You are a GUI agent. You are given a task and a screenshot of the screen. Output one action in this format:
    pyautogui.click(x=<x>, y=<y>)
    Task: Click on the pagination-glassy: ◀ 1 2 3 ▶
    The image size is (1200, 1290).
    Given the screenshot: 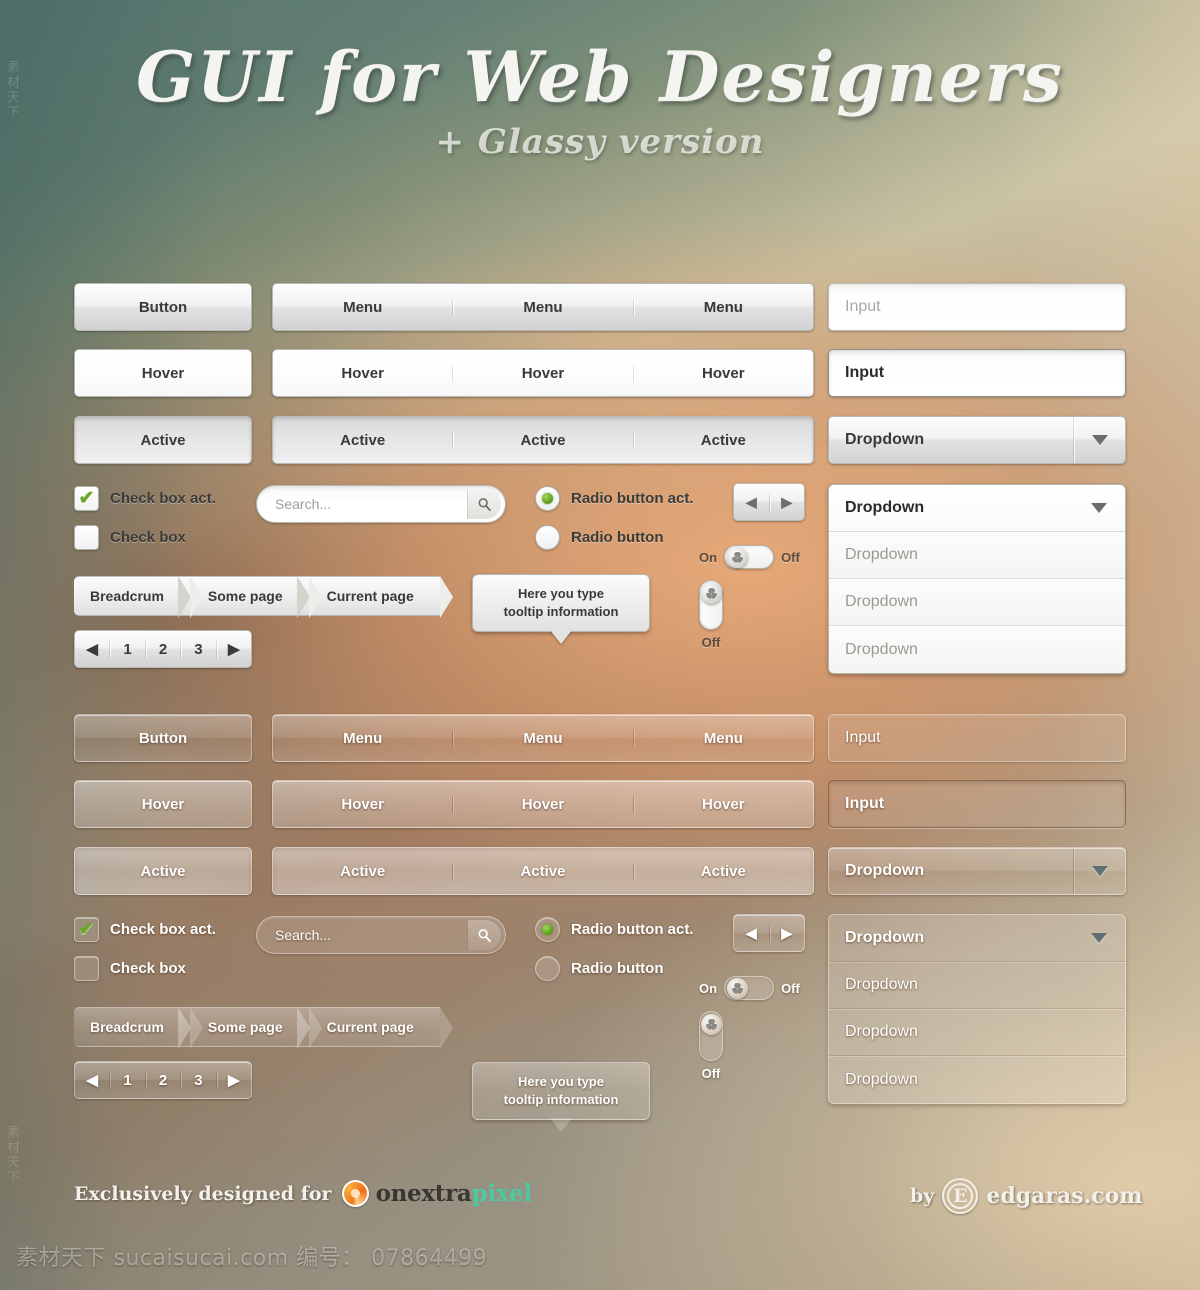 What is the action you would take?
    pyautogui.click(x=163, y=1080)
    